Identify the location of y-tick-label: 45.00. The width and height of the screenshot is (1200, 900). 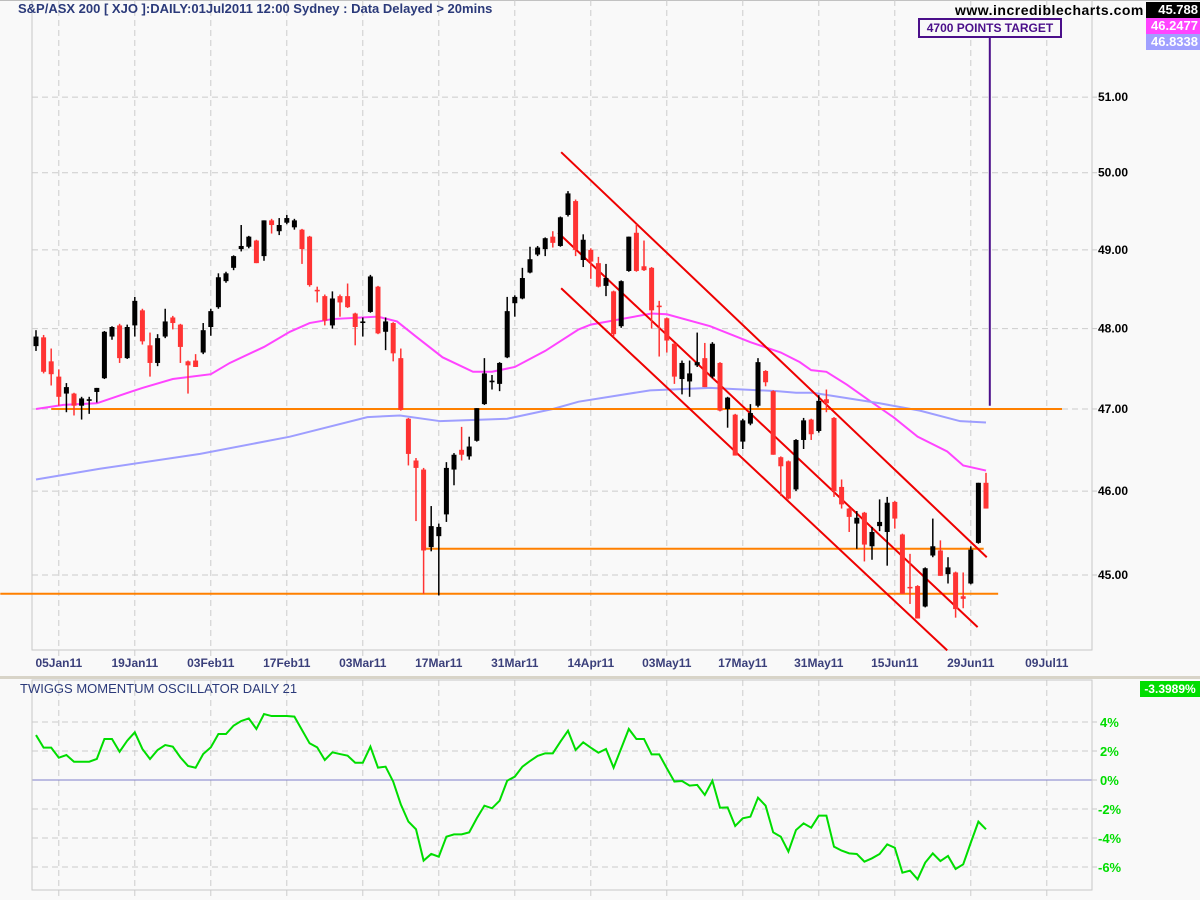
(1113, 575).